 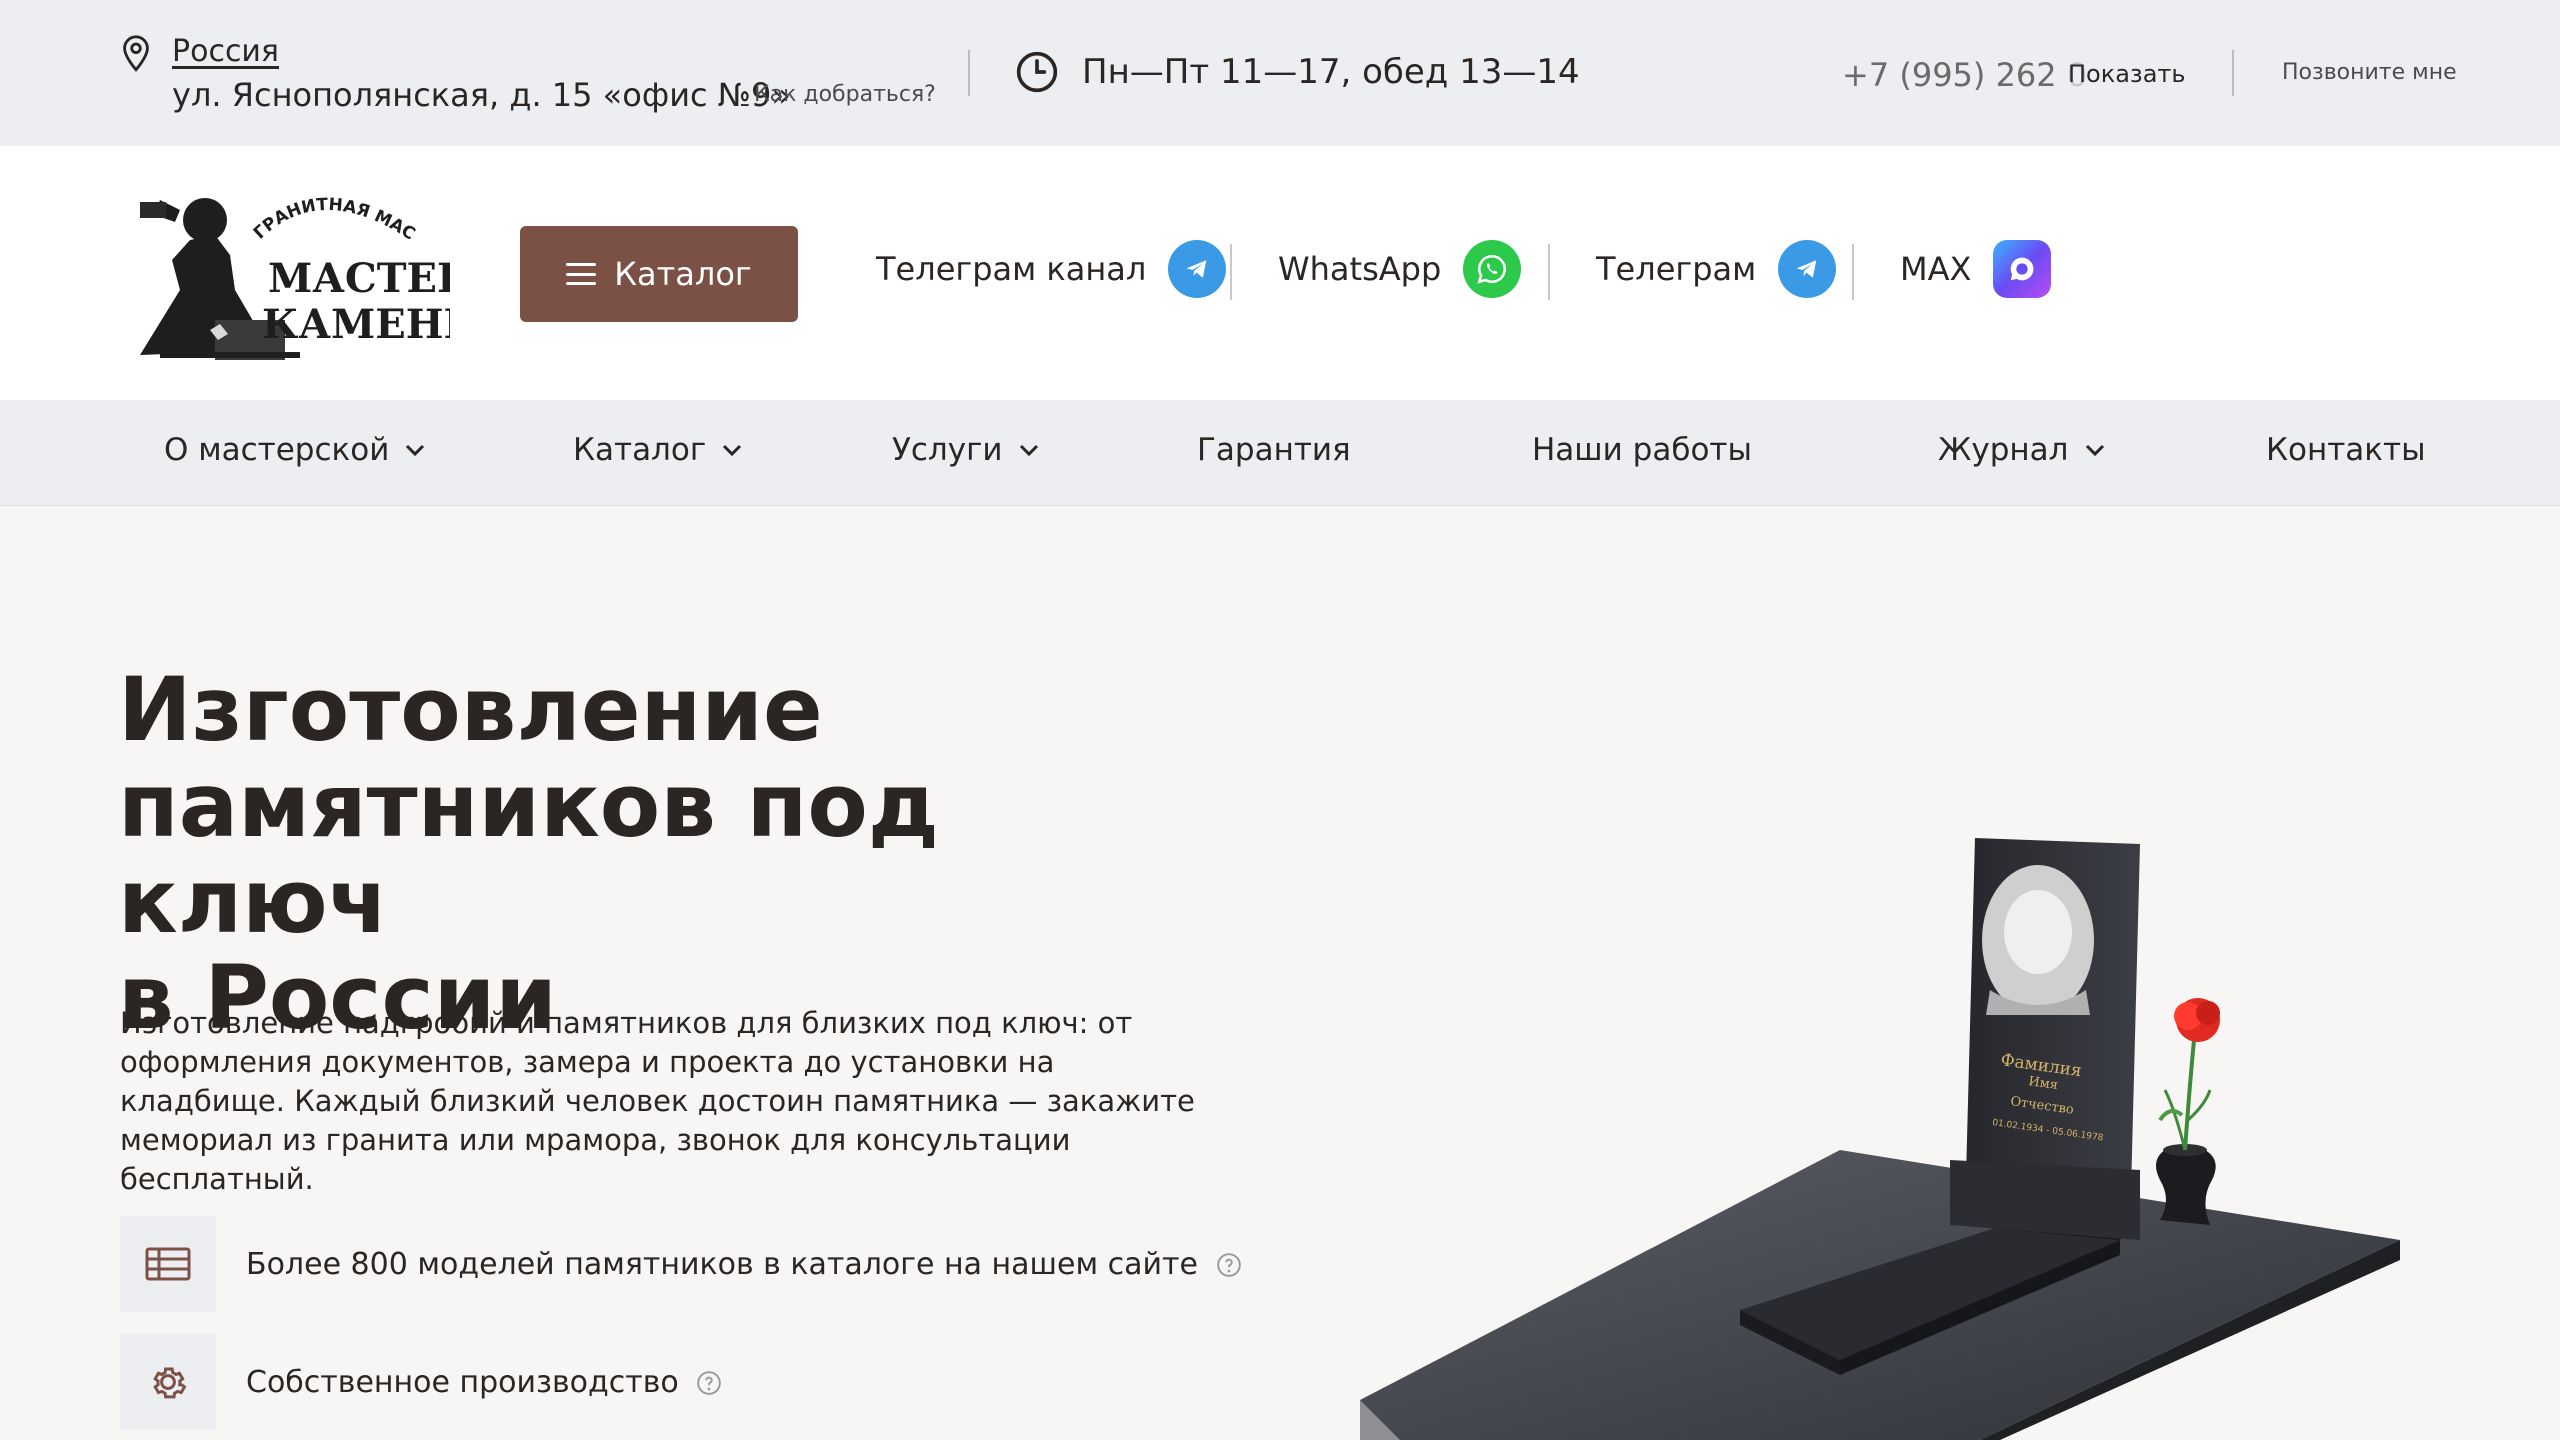 I want to click on country-link: Россия, so click(x=225, y=51).